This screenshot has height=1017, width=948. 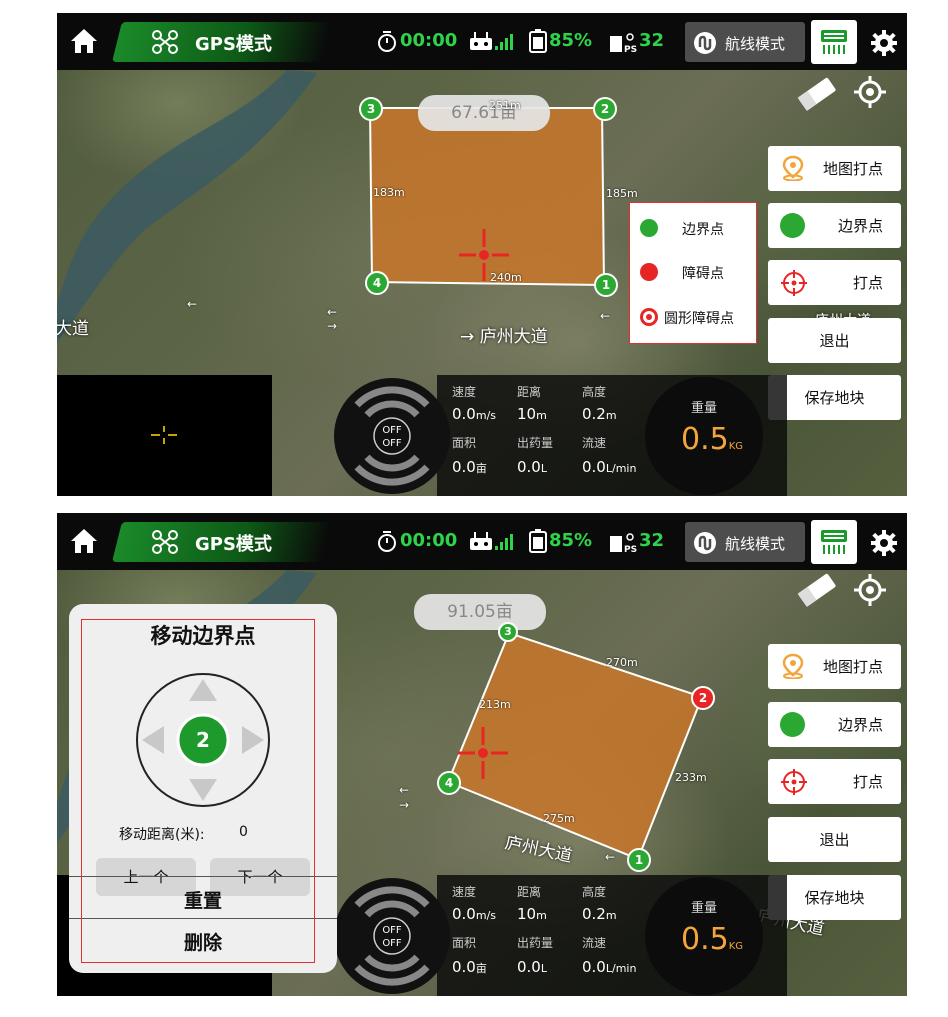 I want to click on legend-boundary: 边界点, so click(x=695, y=228).